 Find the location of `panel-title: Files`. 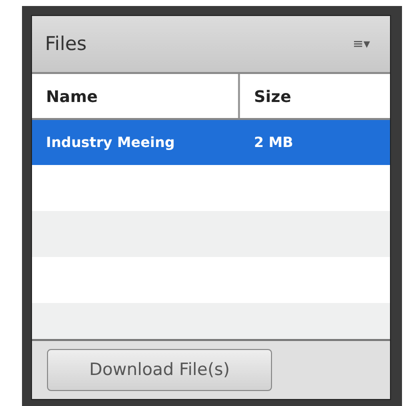

panel-title: Files is located at coordinates (66, 44).